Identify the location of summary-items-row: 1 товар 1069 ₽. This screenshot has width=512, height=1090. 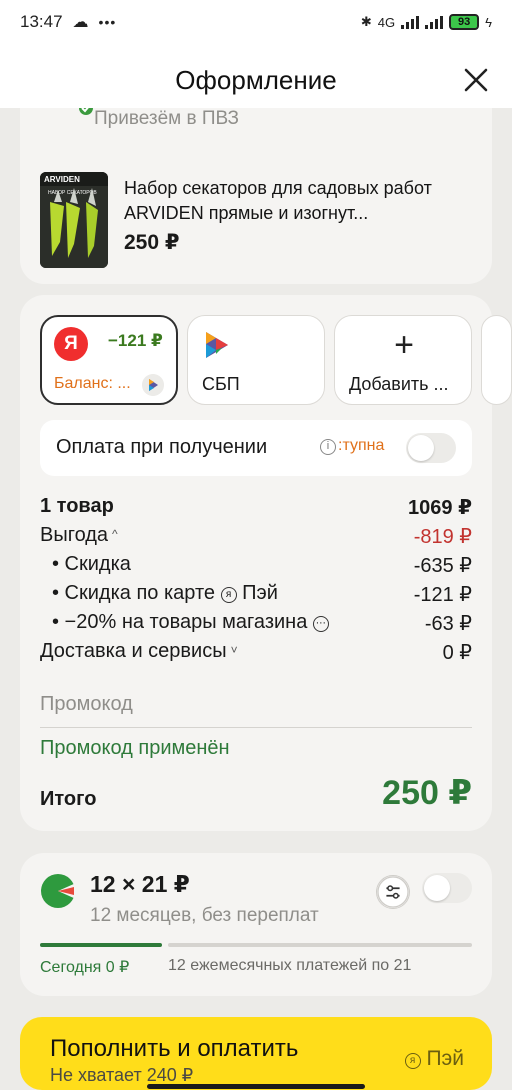
(256, 509).